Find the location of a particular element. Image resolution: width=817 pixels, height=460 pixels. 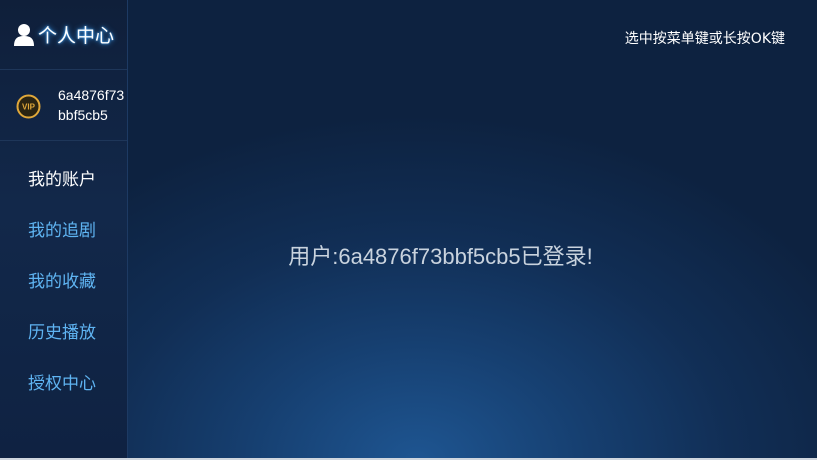

menu-key-hint: 选中按菜单键或长按OK键 is located at coordinates (704, 39).